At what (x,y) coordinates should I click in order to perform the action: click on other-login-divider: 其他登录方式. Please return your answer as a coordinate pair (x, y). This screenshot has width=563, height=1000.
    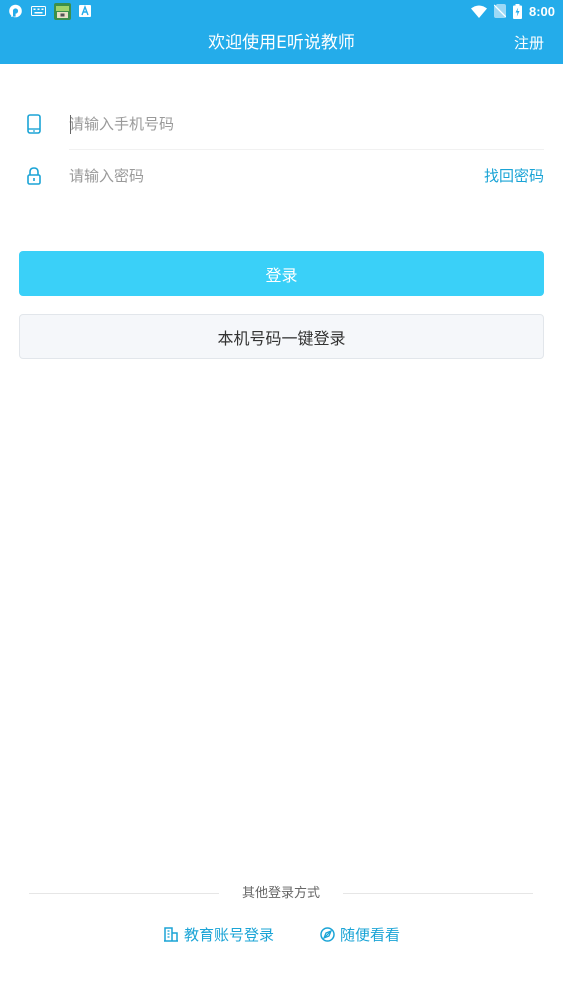
    Looking at the image, I should click on (281, 894).